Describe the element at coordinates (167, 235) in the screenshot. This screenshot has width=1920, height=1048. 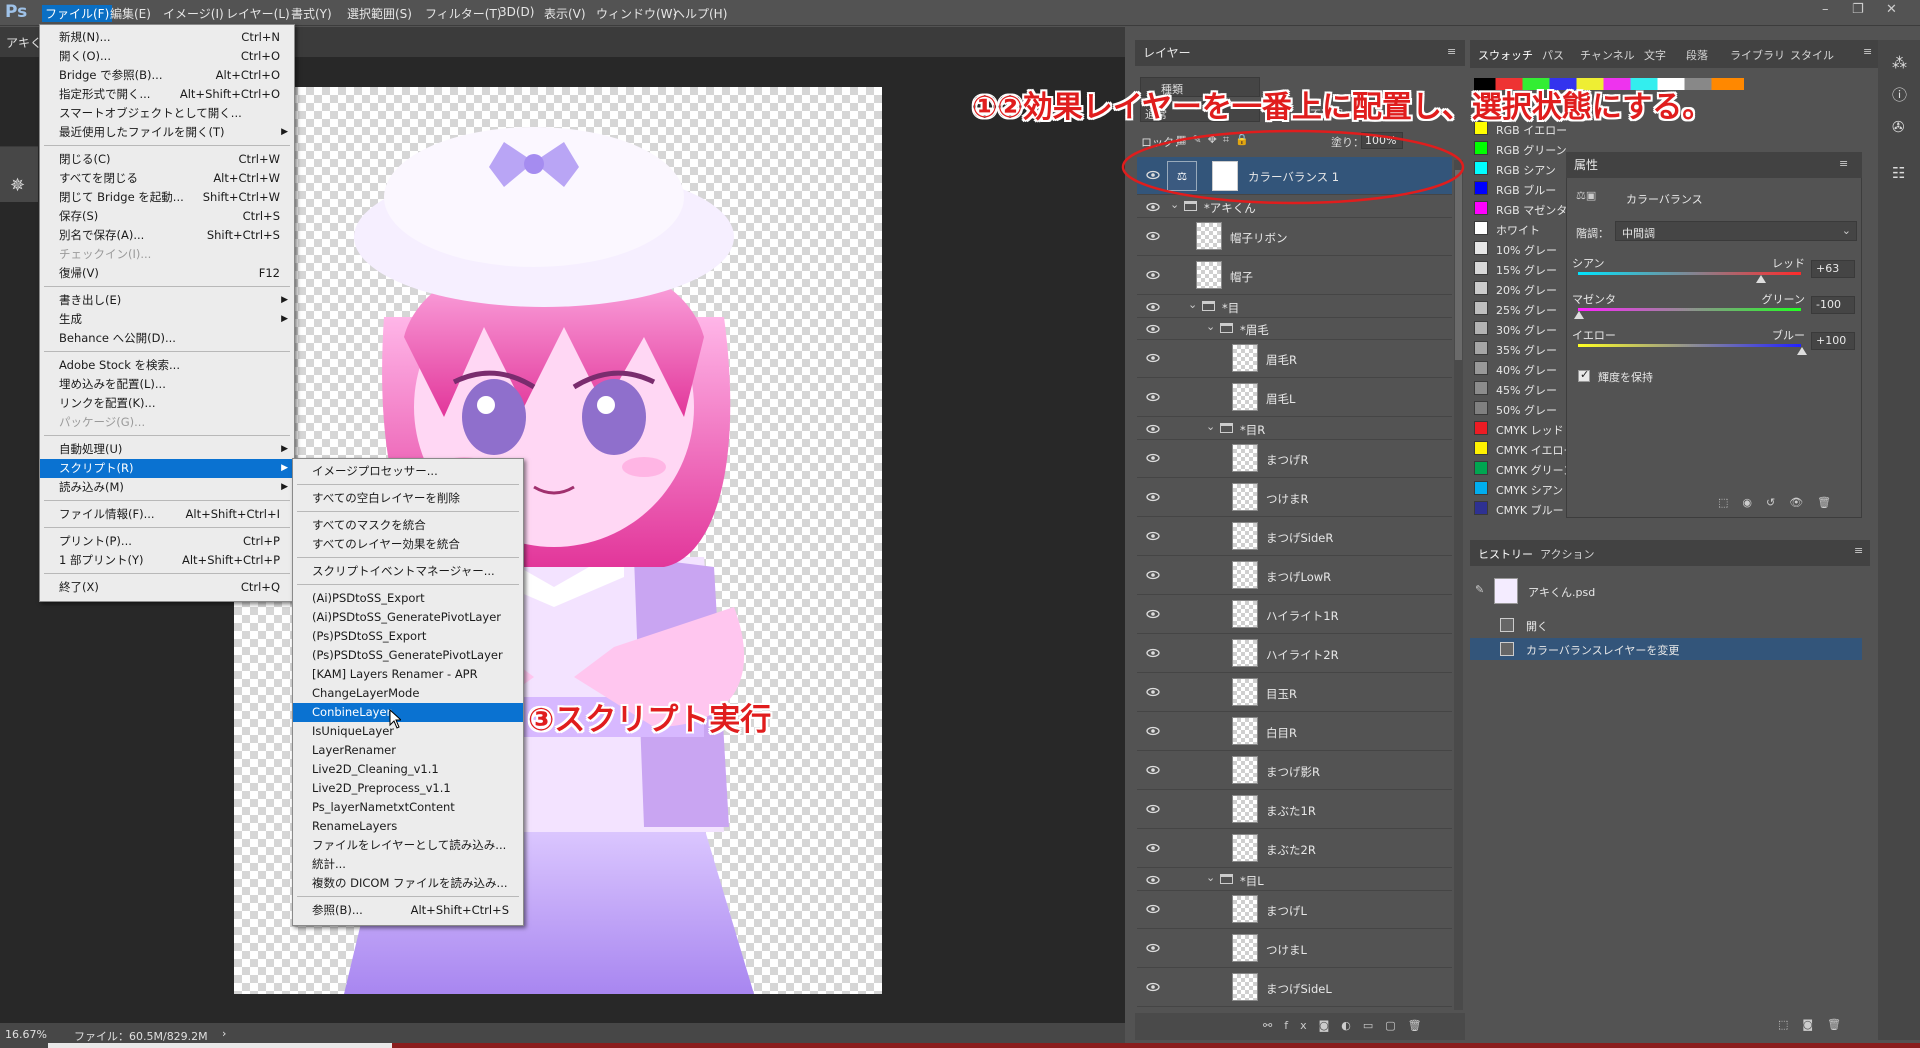
I see `file-menu-item: 別名で保存(A)... Shift+Ctrl+S` at that location.